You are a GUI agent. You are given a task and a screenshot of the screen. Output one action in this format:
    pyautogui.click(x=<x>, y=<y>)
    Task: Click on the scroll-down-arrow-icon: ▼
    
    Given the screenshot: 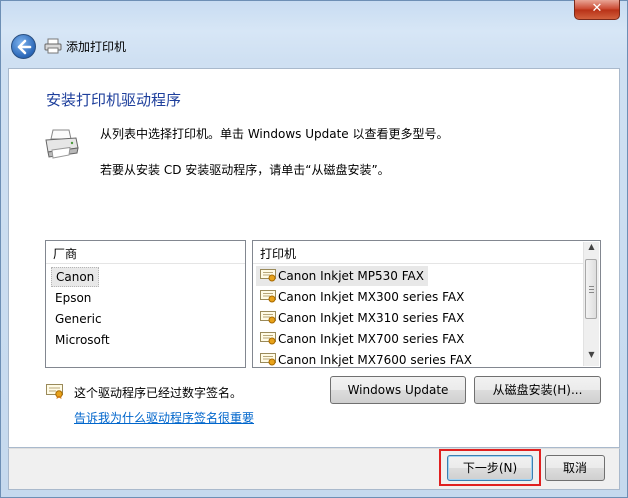 What is the action you would take?
    pyautogui.click(x=591, y=358)
    